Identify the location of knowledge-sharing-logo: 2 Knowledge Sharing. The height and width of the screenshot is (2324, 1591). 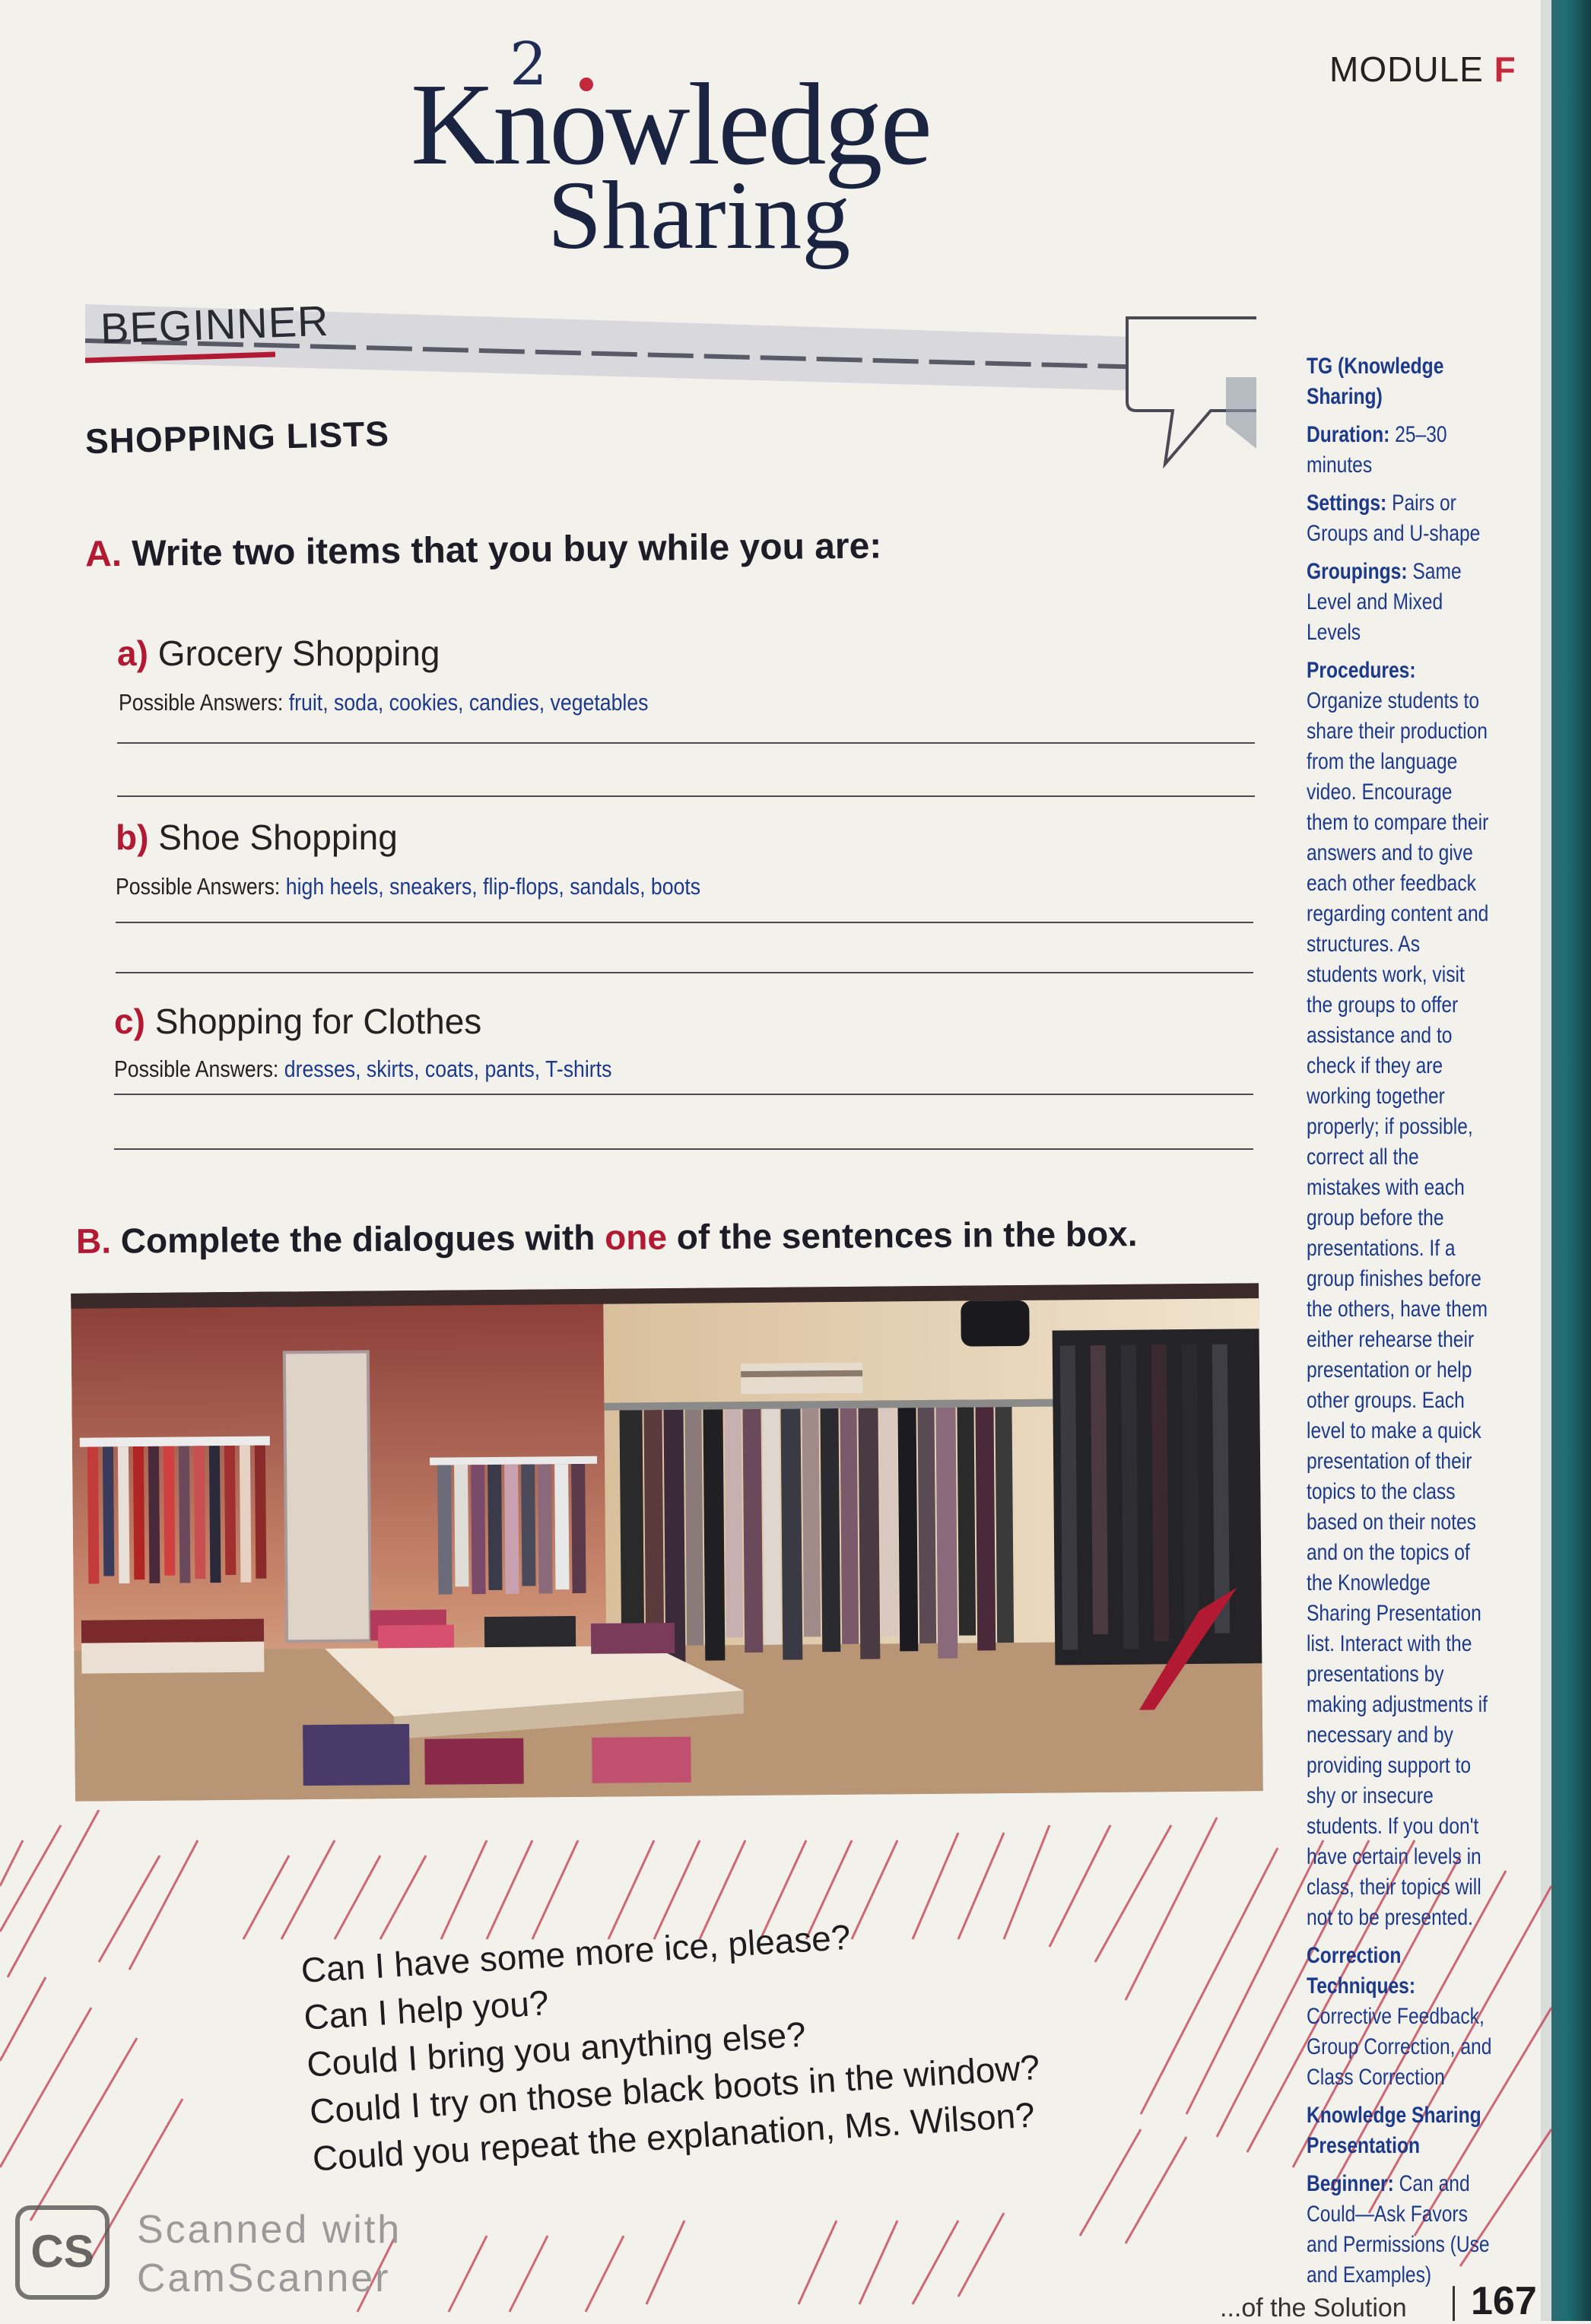
(677, 155).